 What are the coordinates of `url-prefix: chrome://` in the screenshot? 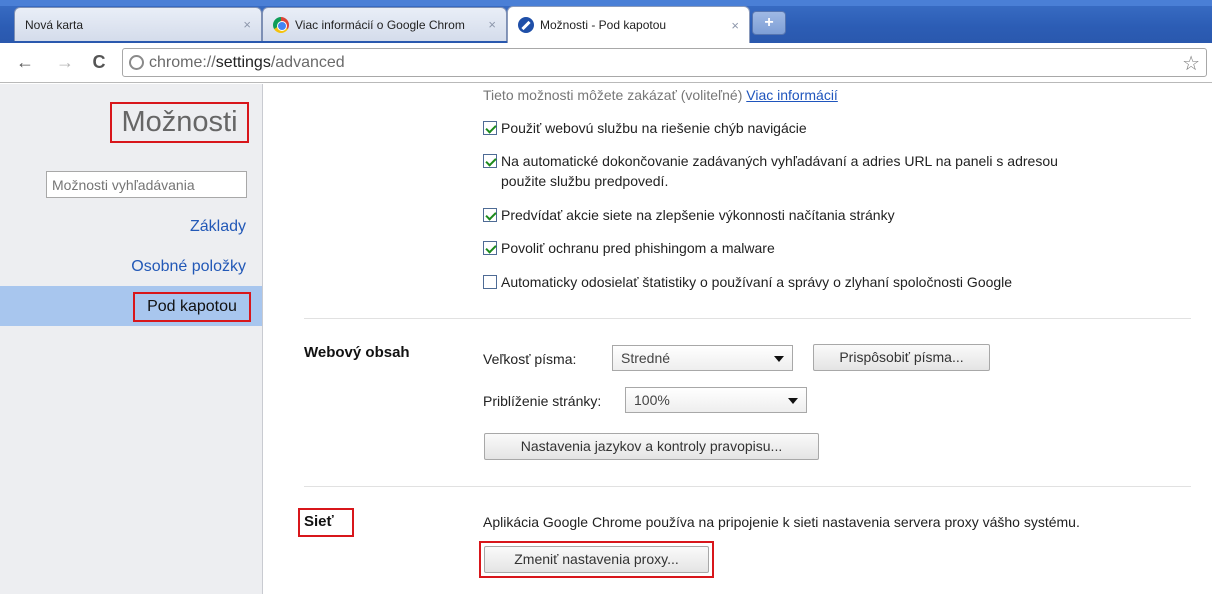 It's located at (182, 62).